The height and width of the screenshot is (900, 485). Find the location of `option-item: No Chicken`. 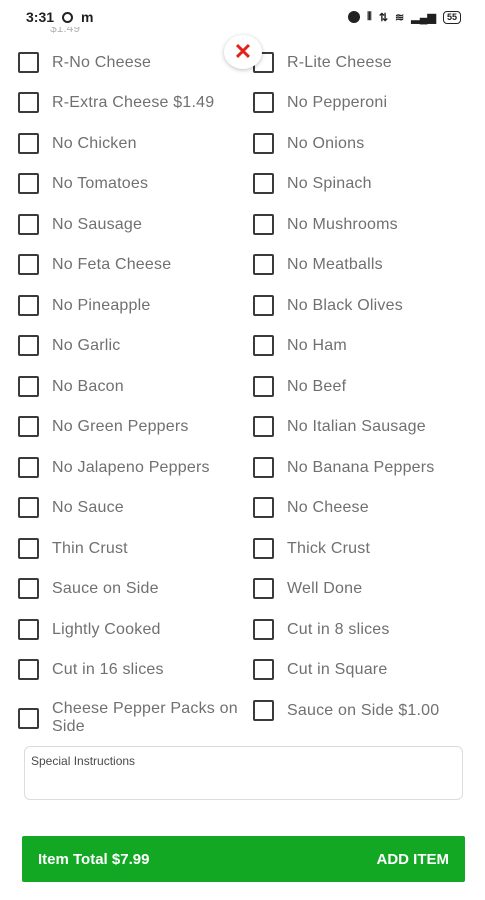

option-item: No Chicken is located at coordinates (129, 143).